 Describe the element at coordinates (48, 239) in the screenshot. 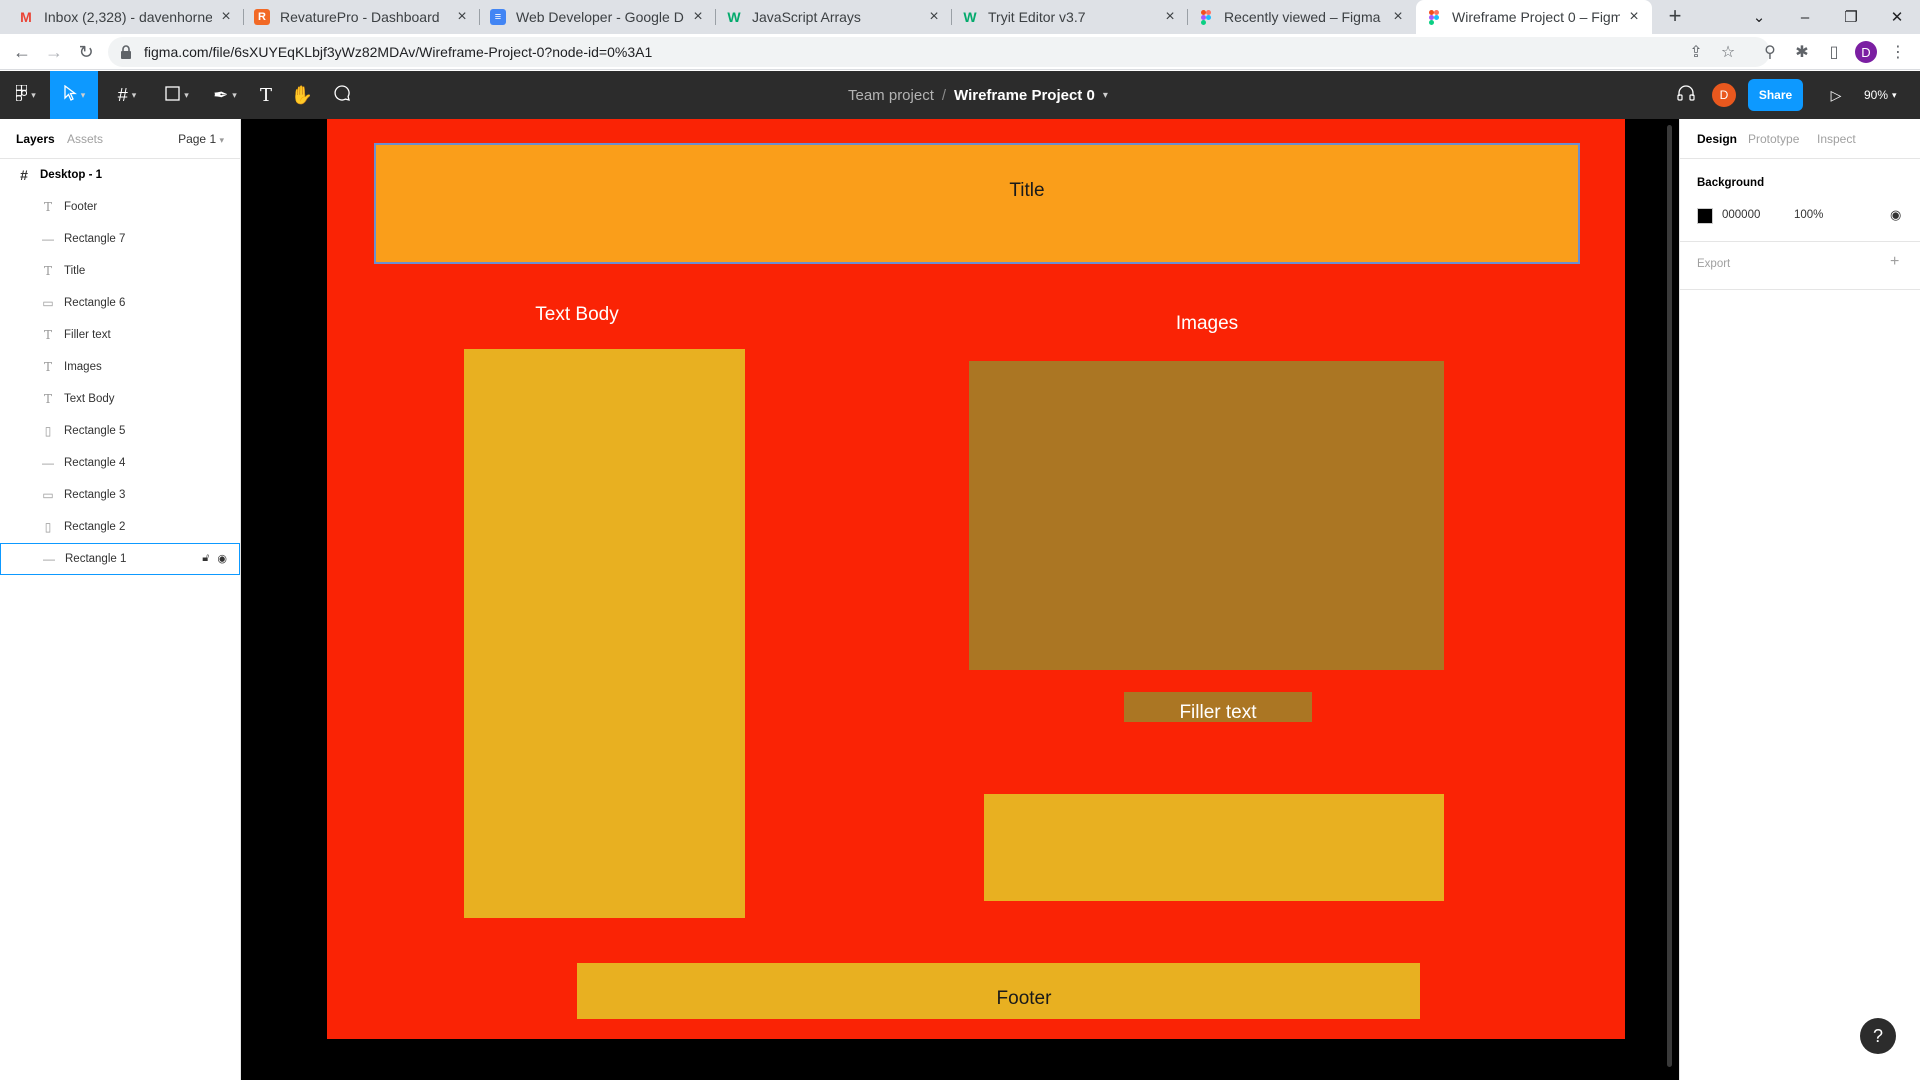

I see `line-icon: —` at that location.